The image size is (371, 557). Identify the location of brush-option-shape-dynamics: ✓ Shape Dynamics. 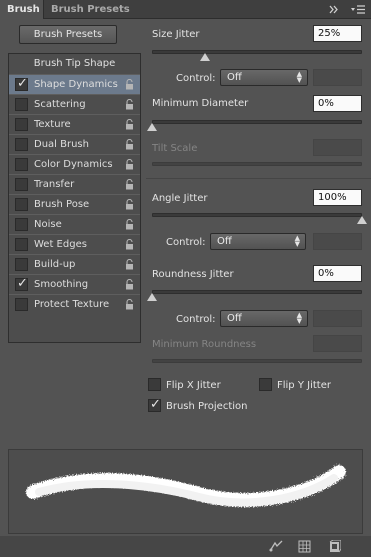
(74, 84).